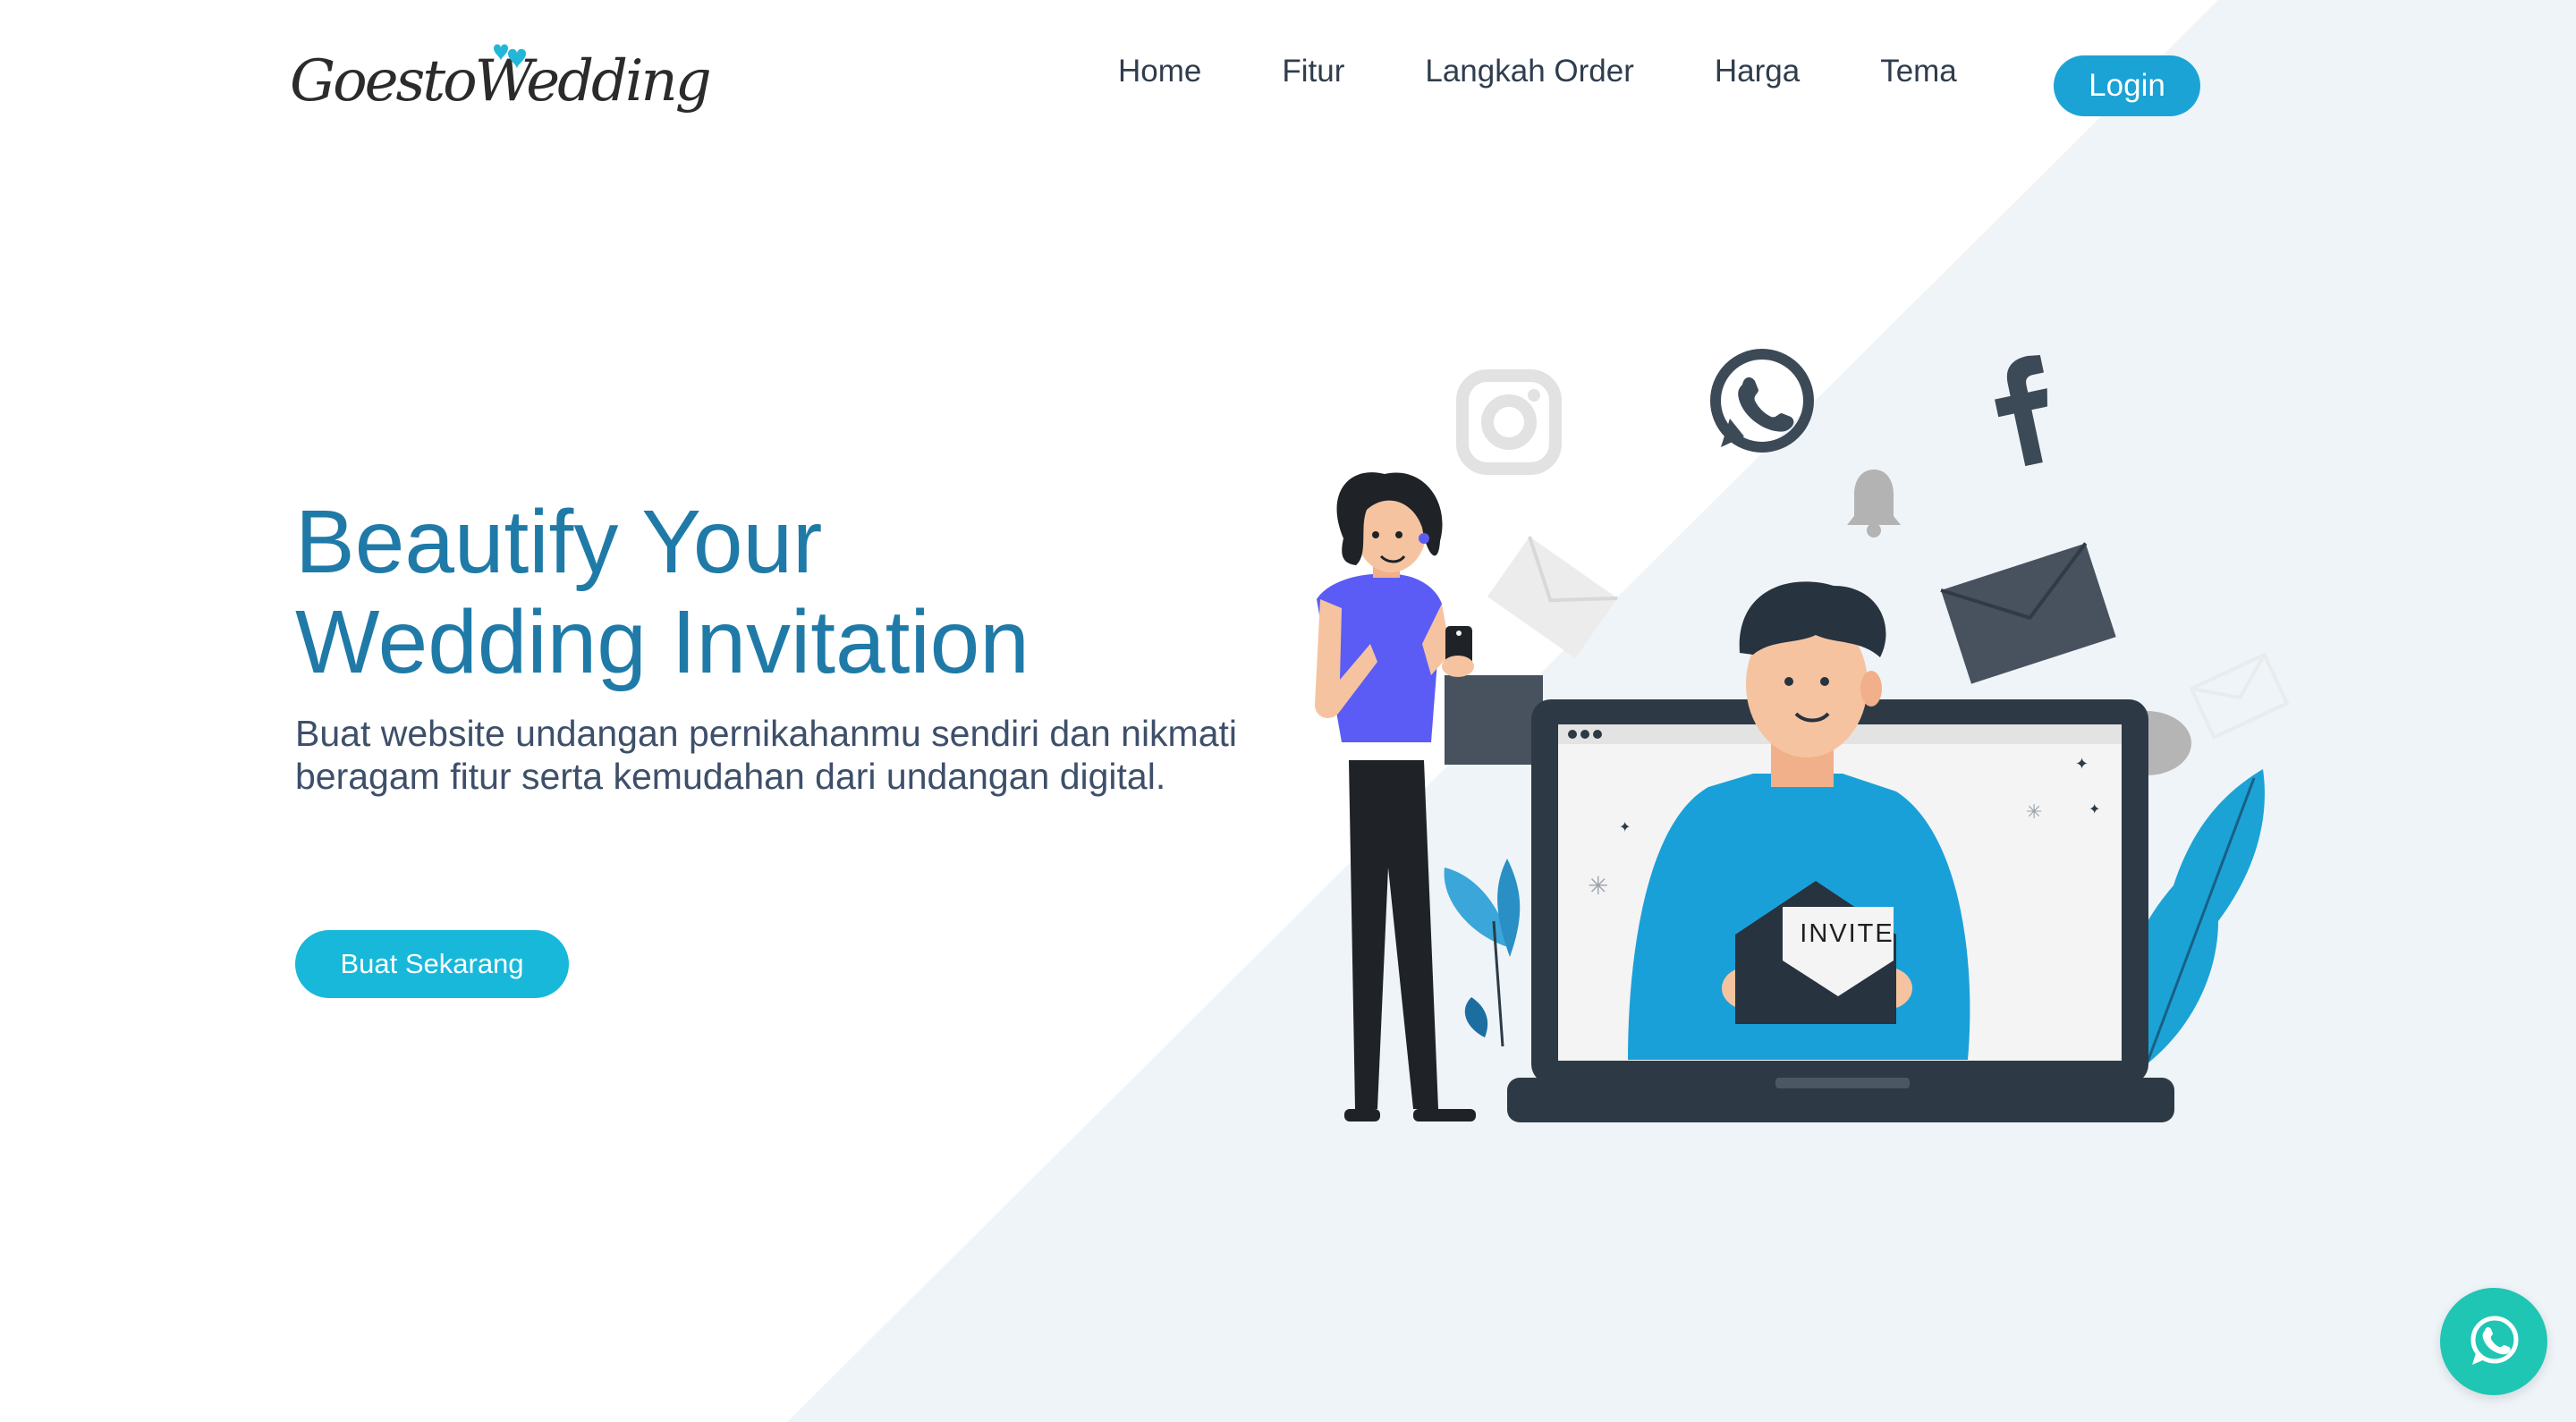  Describe the element at coordinates (2127, 85) in the screenshot. I see `login-button: Login` at that location.